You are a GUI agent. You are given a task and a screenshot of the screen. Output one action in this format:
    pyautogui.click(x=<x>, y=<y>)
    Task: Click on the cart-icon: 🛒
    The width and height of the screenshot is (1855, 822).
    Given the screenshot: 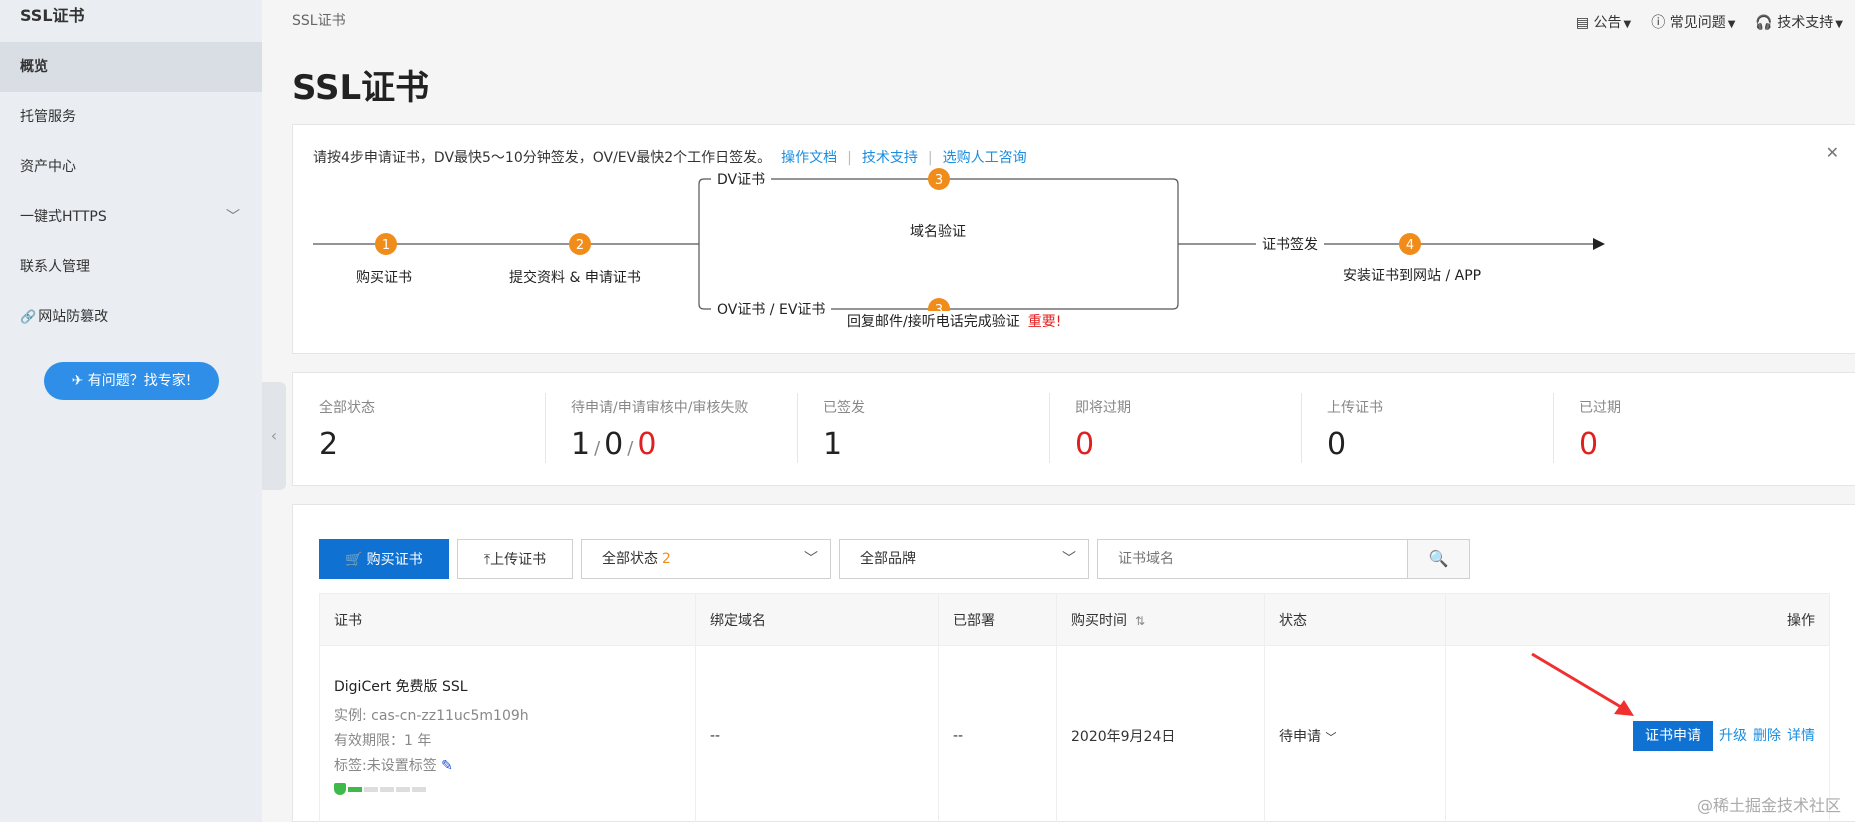 What is the action you would take?
    pyautogui.click(x=356, y=559)
    